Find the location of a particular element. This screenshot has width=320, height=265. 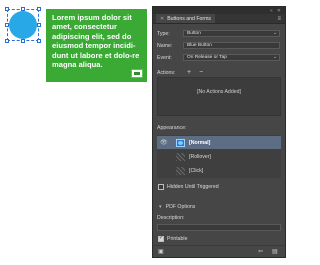

tab-buttons-and-forms: ✕ Buttons and Forms is located at coordinates (186, 18).